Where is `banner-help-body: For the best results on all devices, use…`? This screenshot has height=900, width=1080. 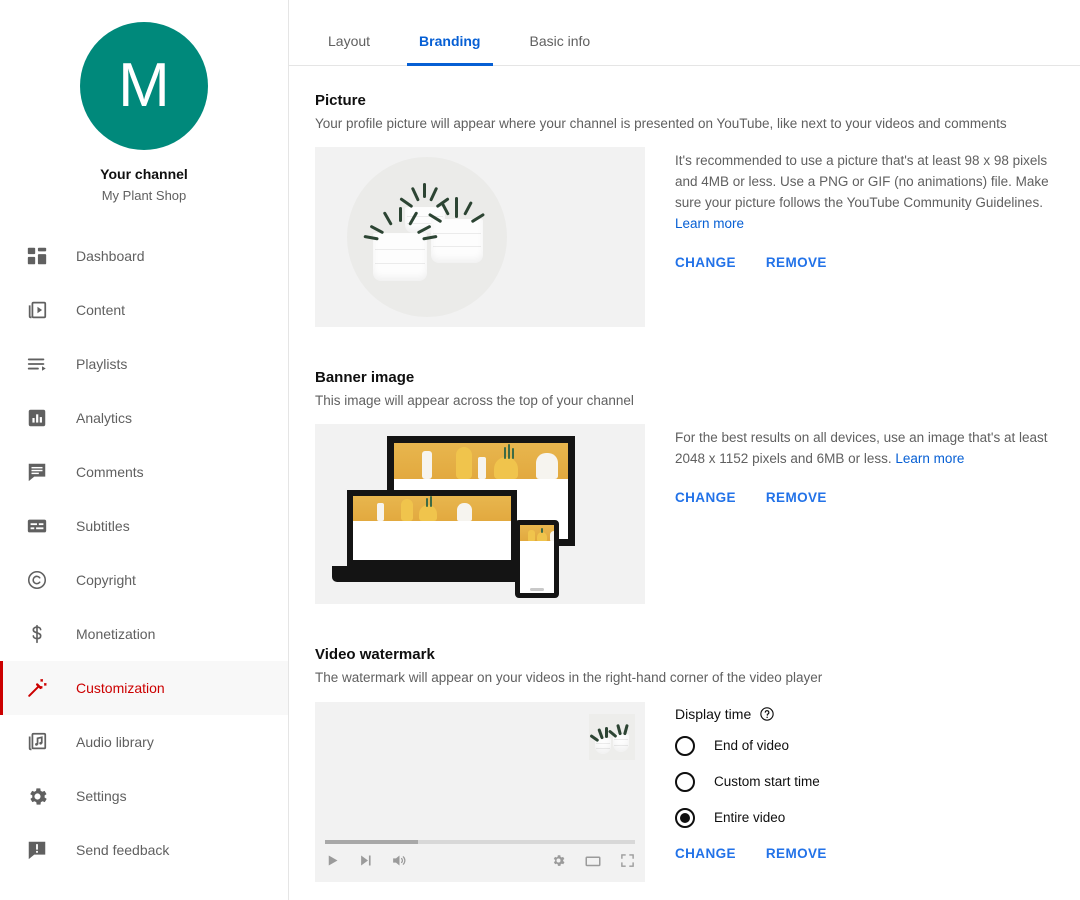
banner-help-body: For the best results on all devices, use… is located at coordinates (861, 448).